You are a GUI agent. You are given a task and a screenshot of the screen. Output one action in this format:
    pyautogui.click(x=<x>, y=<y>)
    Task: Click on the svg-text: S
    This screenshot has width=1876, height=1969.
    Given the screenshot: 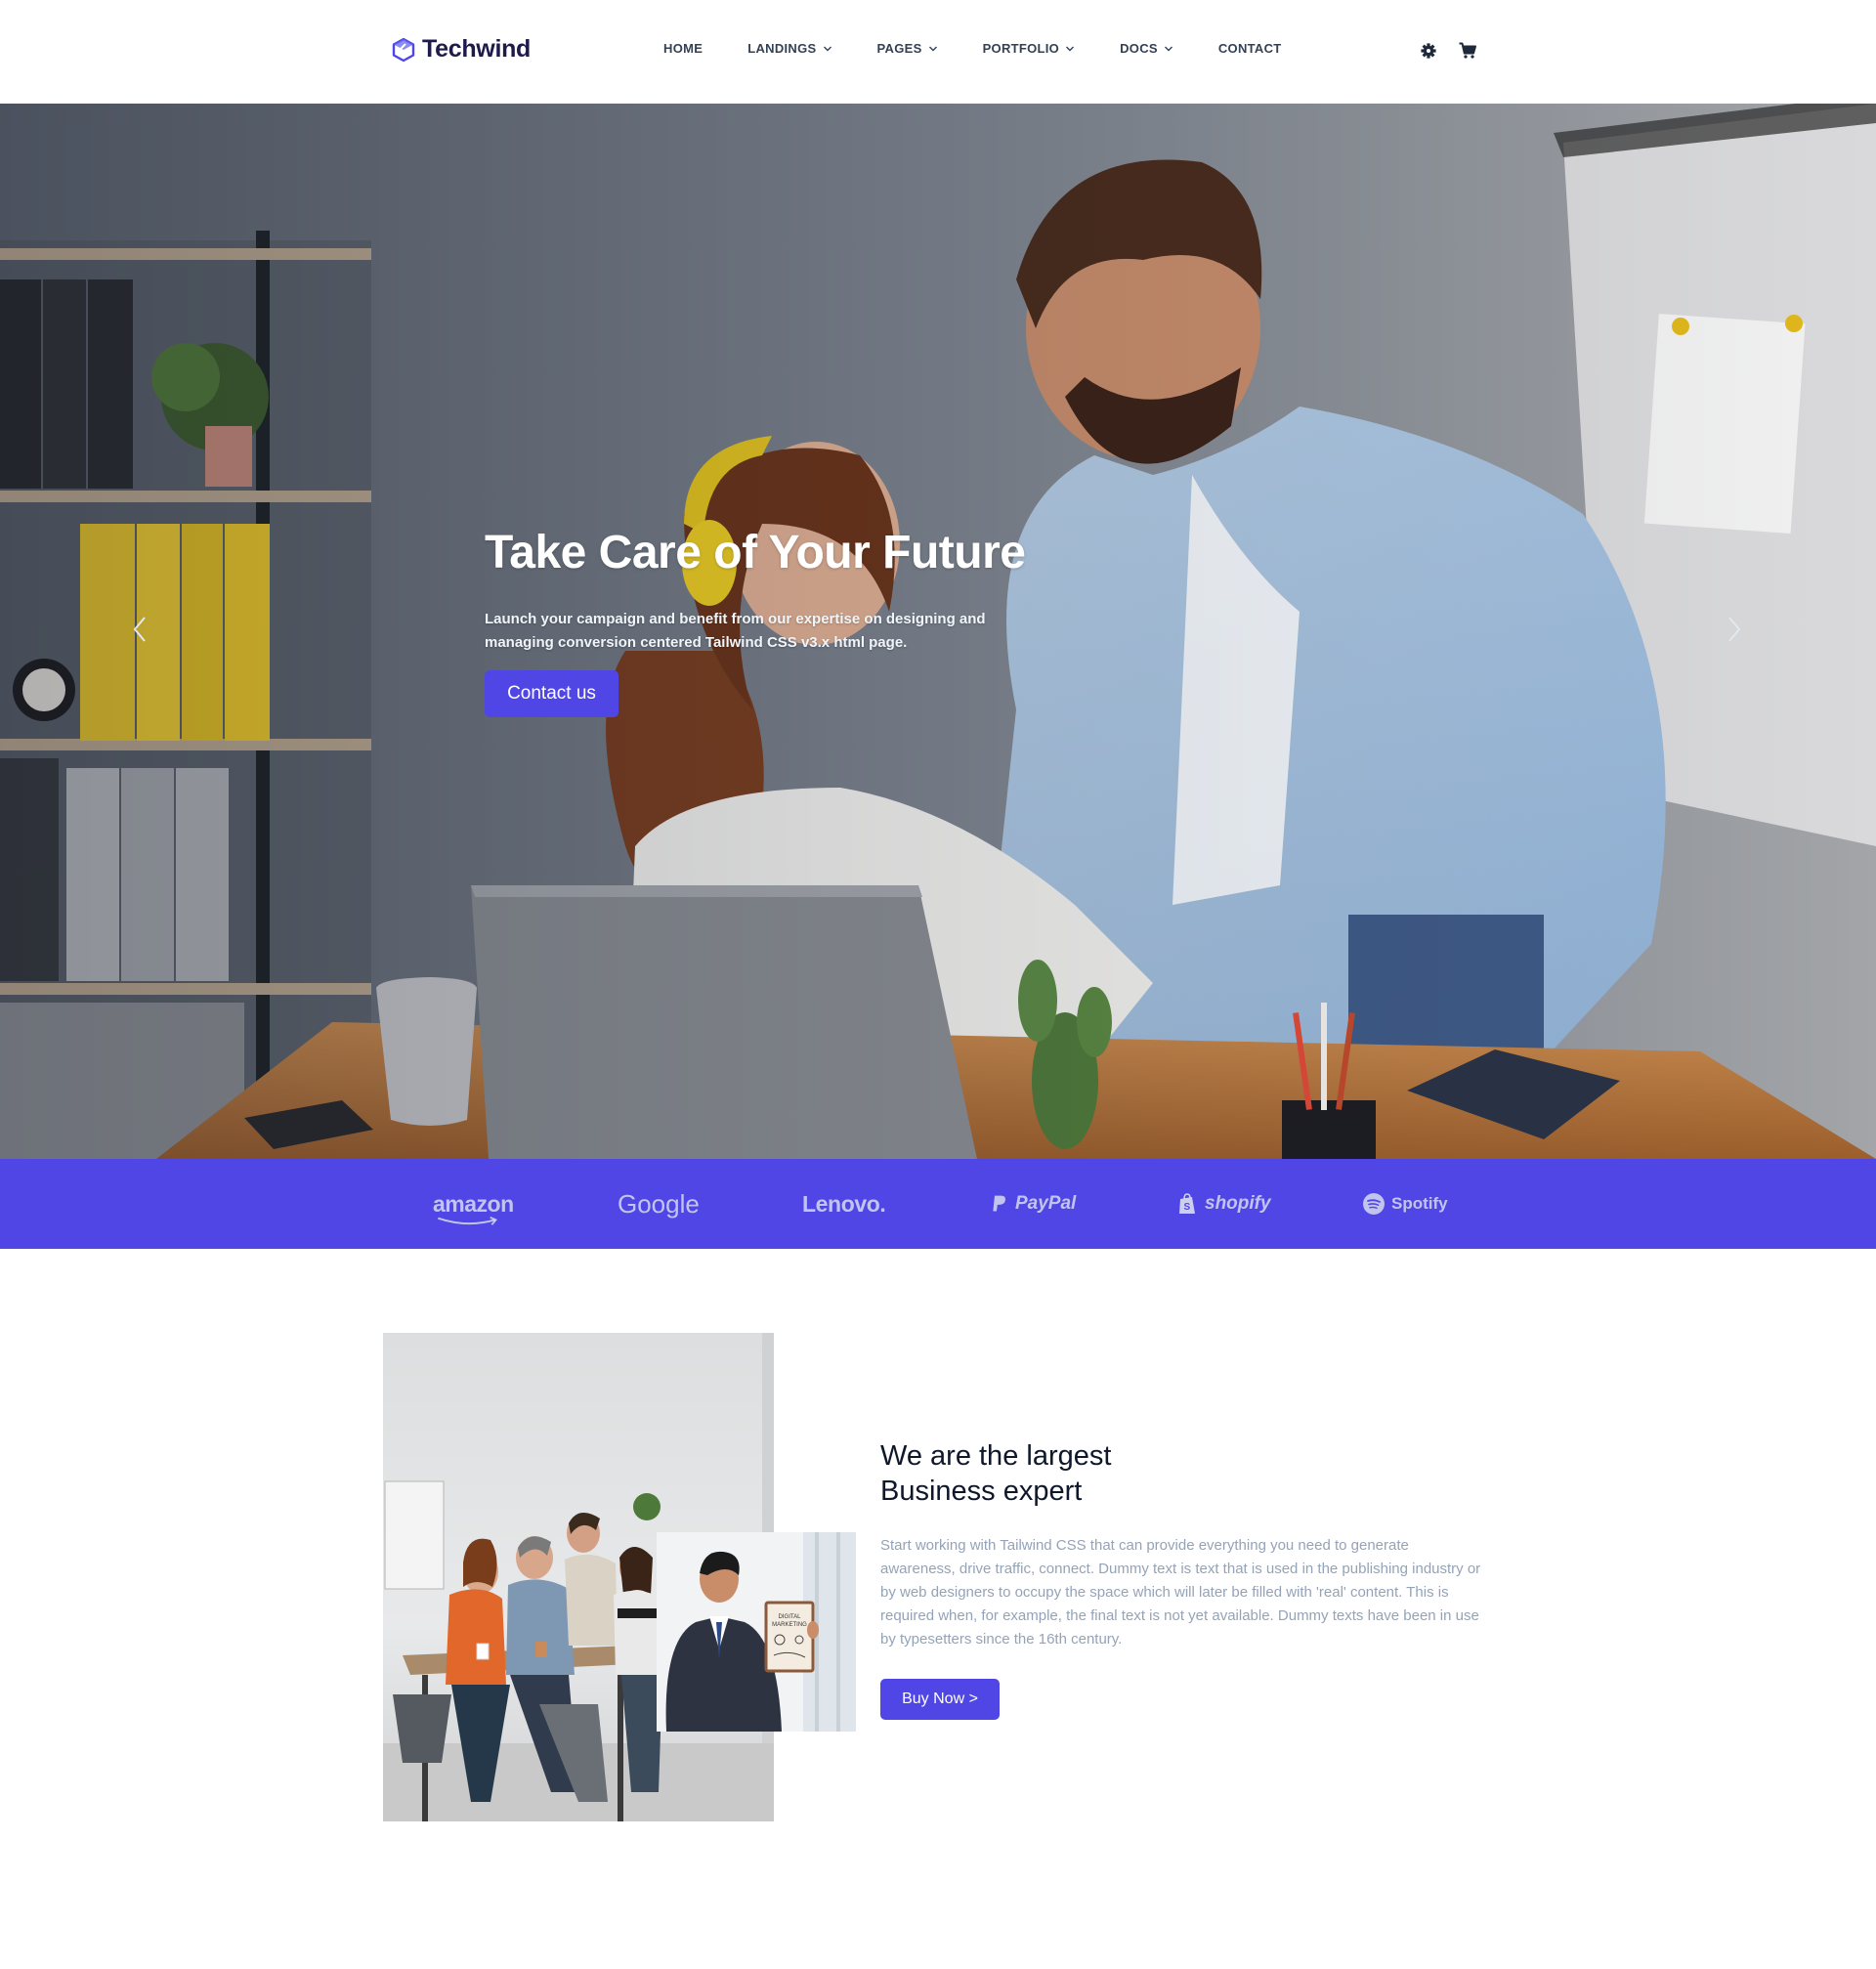 What is the action you would take?
    pyautogui.click(x=1187, y=1207)
    